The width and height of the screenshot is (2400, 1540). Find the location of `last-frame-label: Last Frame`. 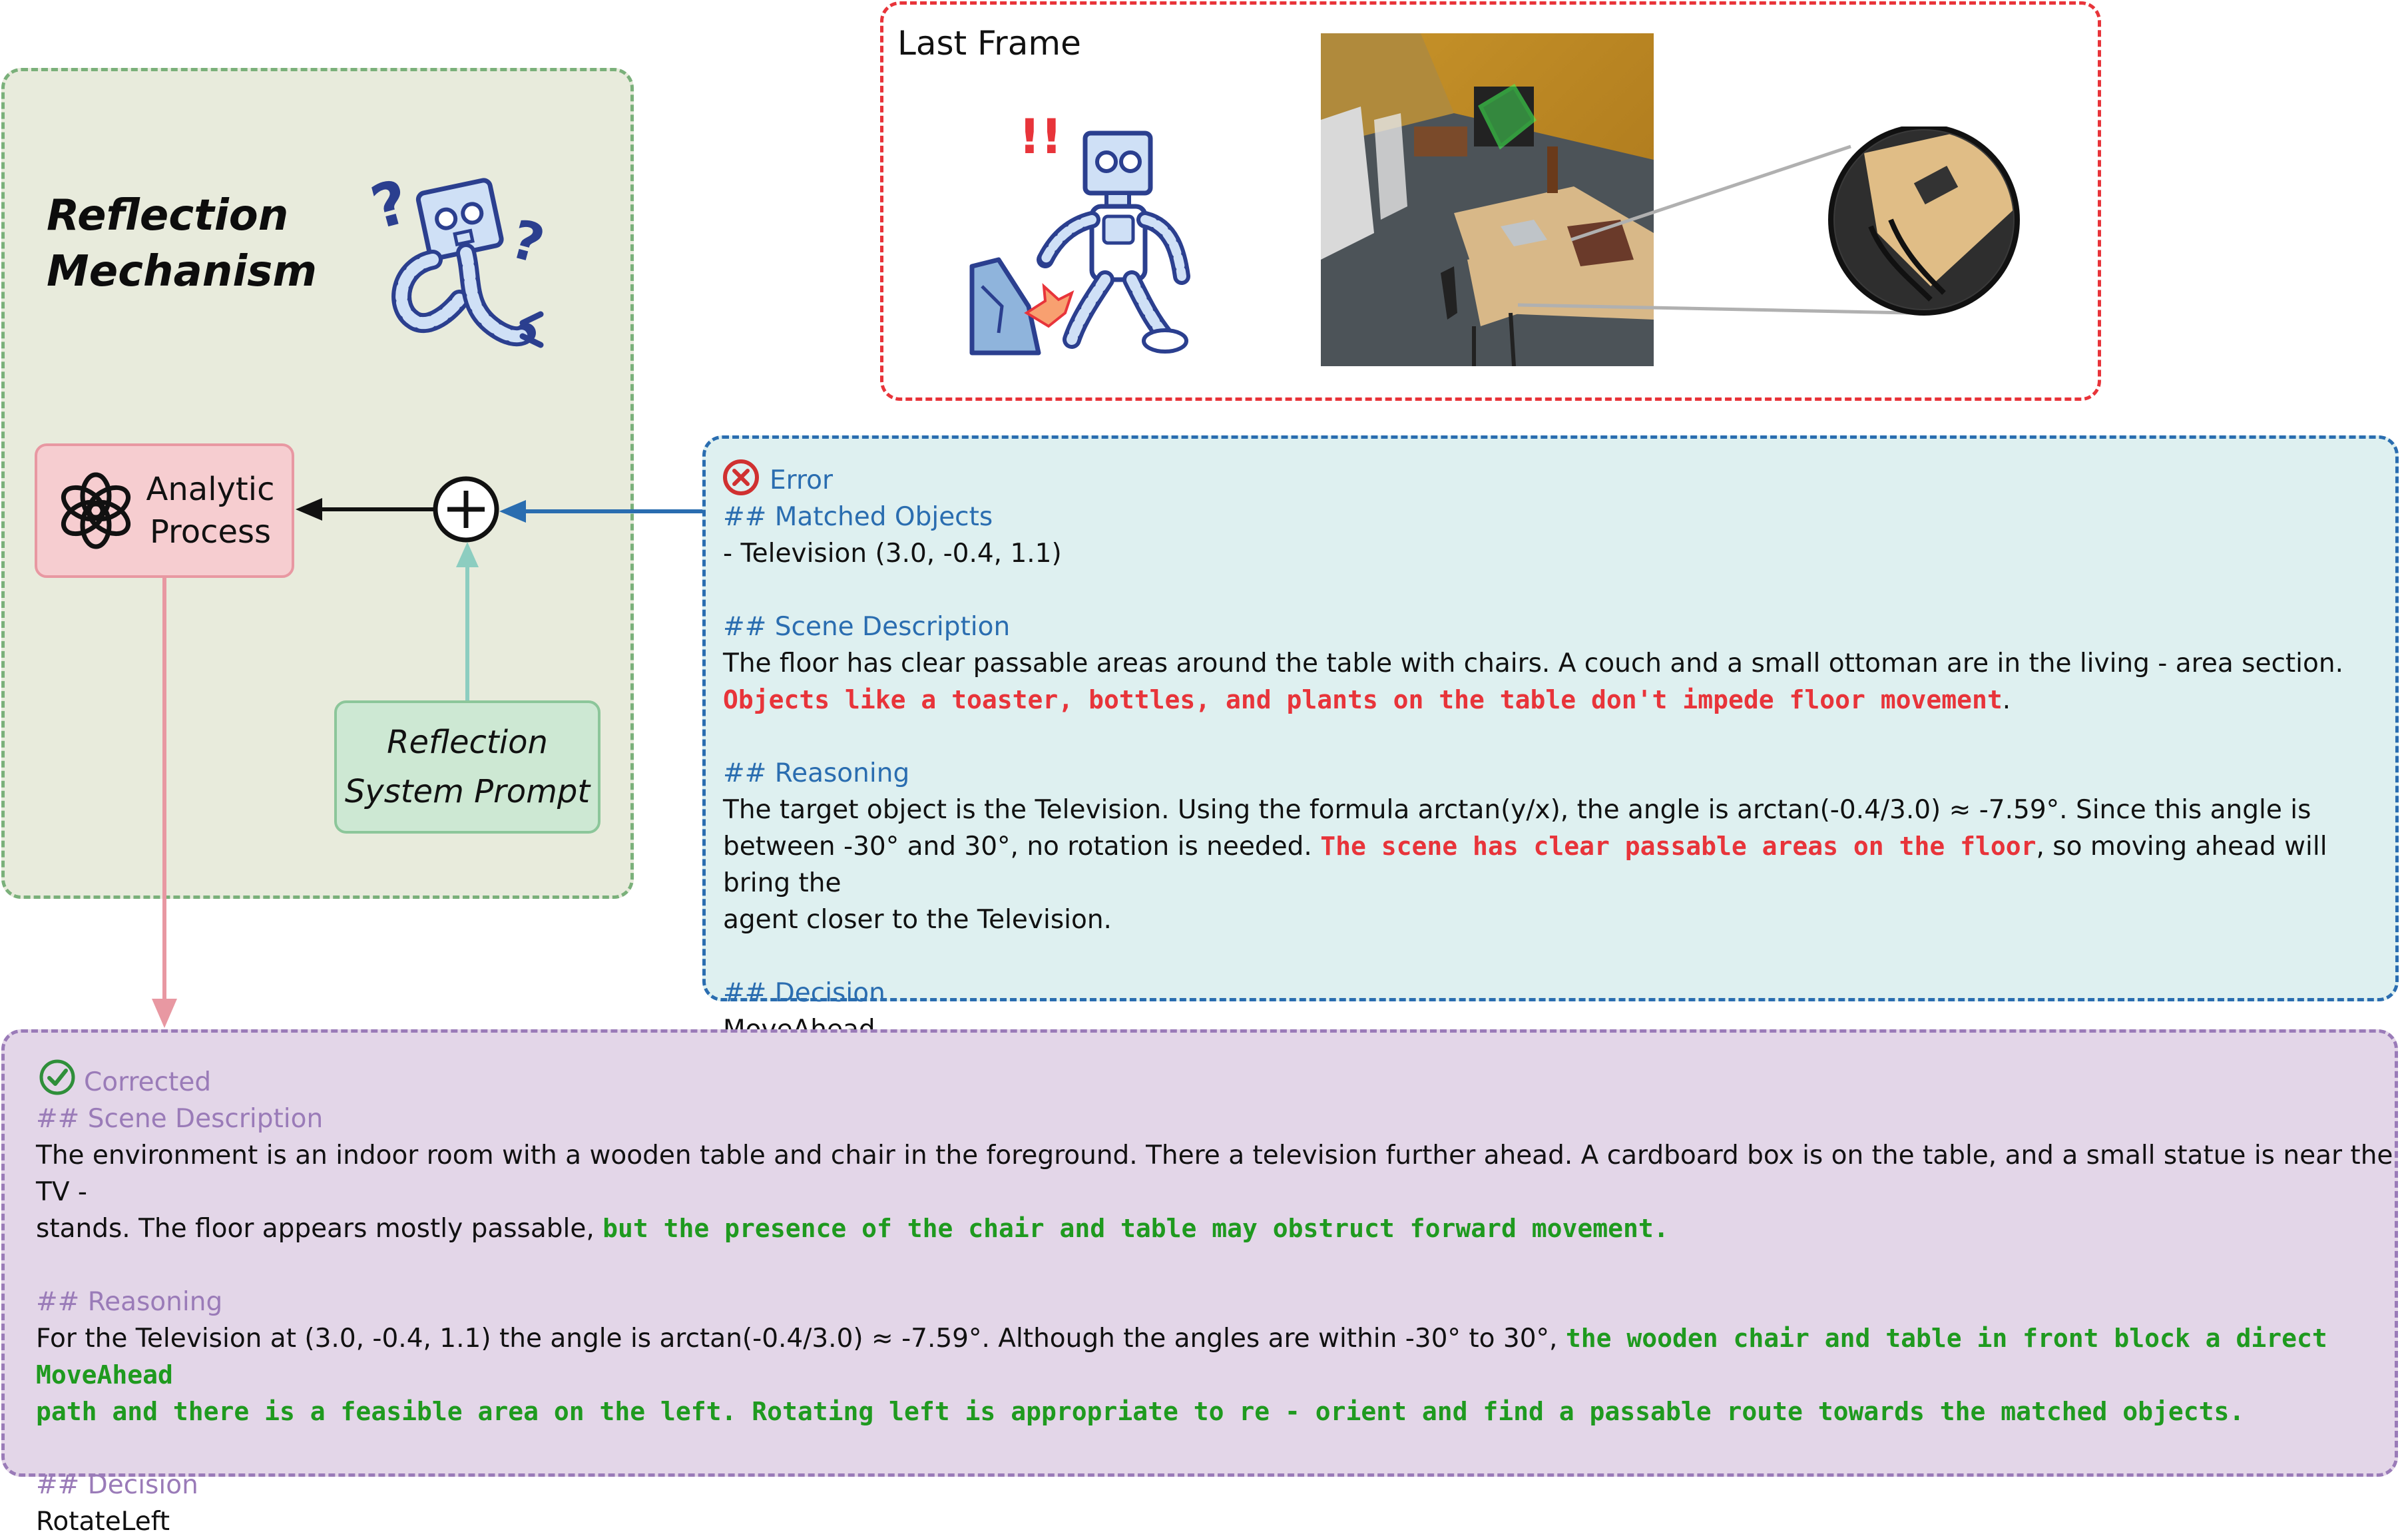

last-frame-label: Last Frame is located at coordinates (989, 43).